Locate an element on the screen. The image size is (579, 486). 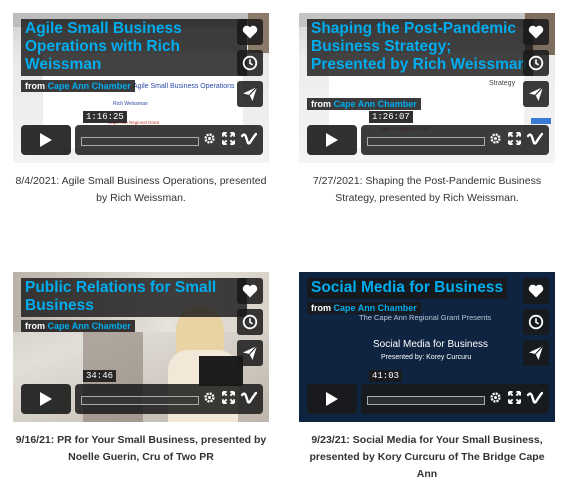
thumb-slide-title: Strategy is located at coordinates (502, 83).